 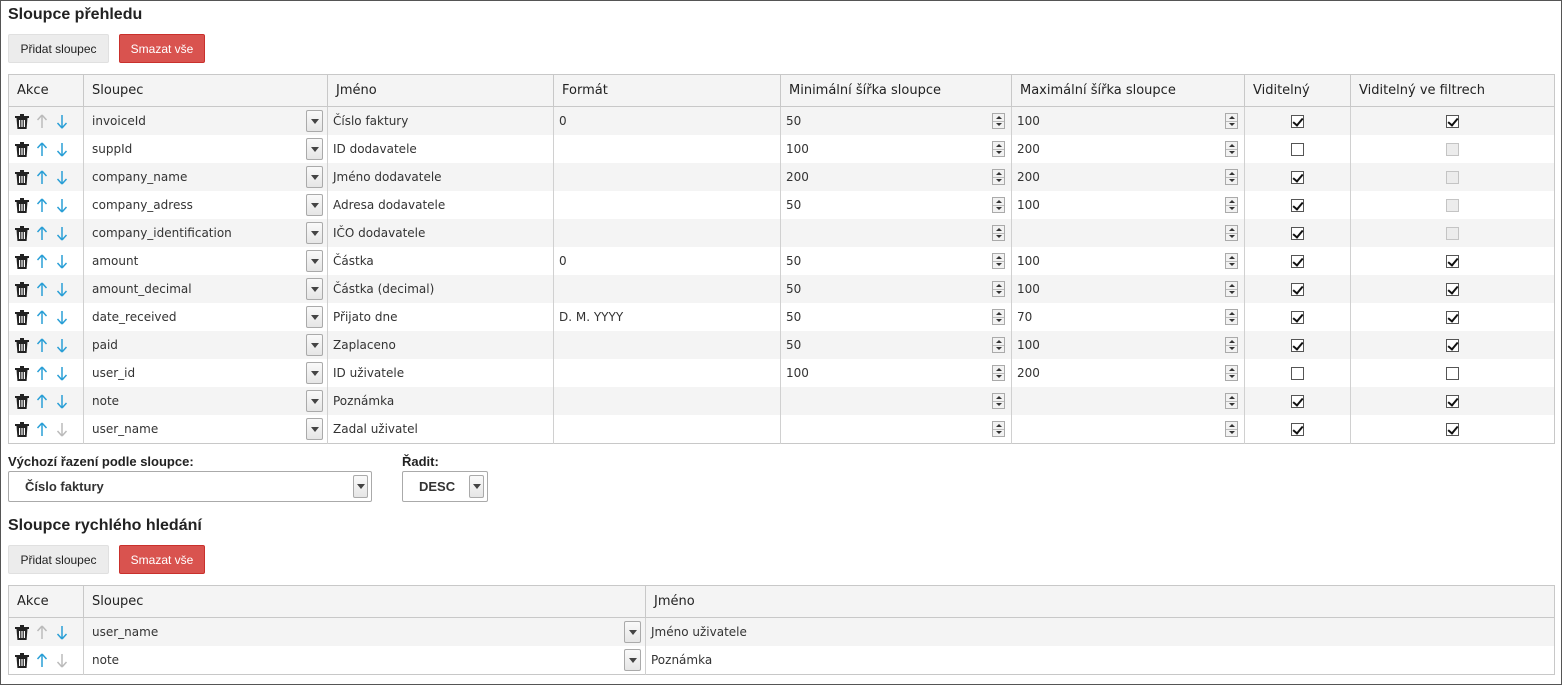 What do you see at coordinates (440, 261) in the screenshot?
I see `name-input: Částka` at bounding box center [440, 261].